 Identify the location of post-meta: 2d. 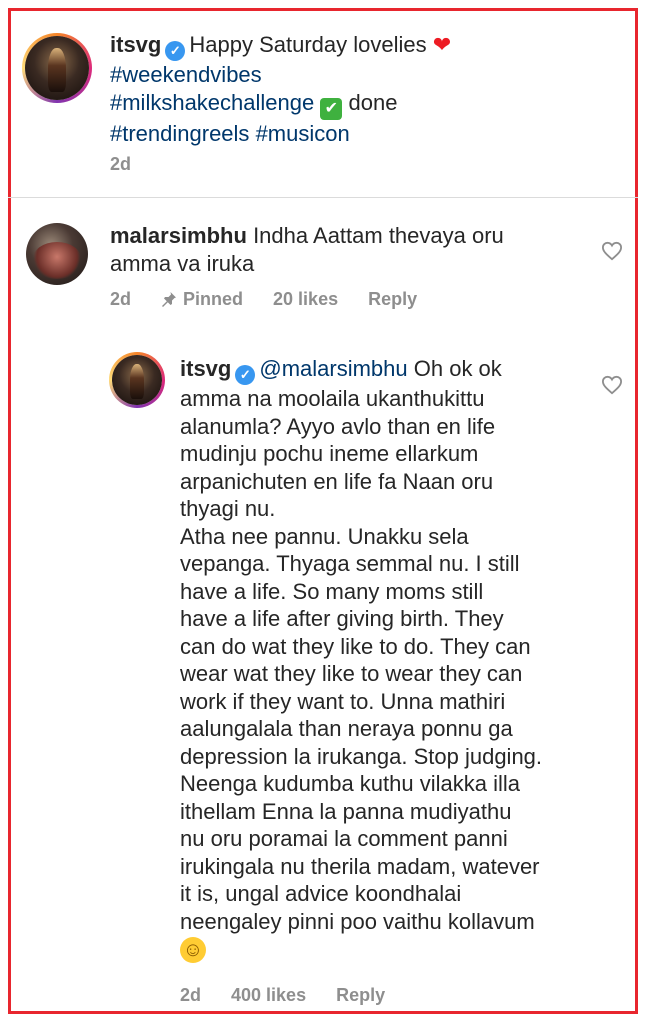
(135, 164).